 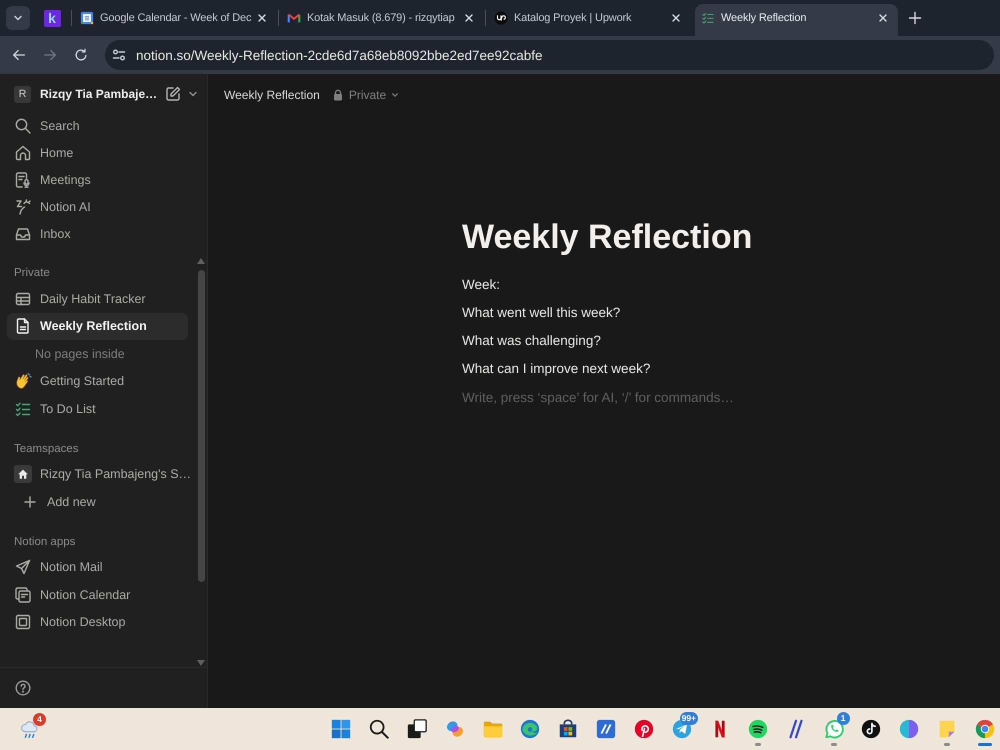 What do you see at coordinates (173, 94) in the screenshot?
I see `pencil-square-icon` at bounding box center [173, 94].